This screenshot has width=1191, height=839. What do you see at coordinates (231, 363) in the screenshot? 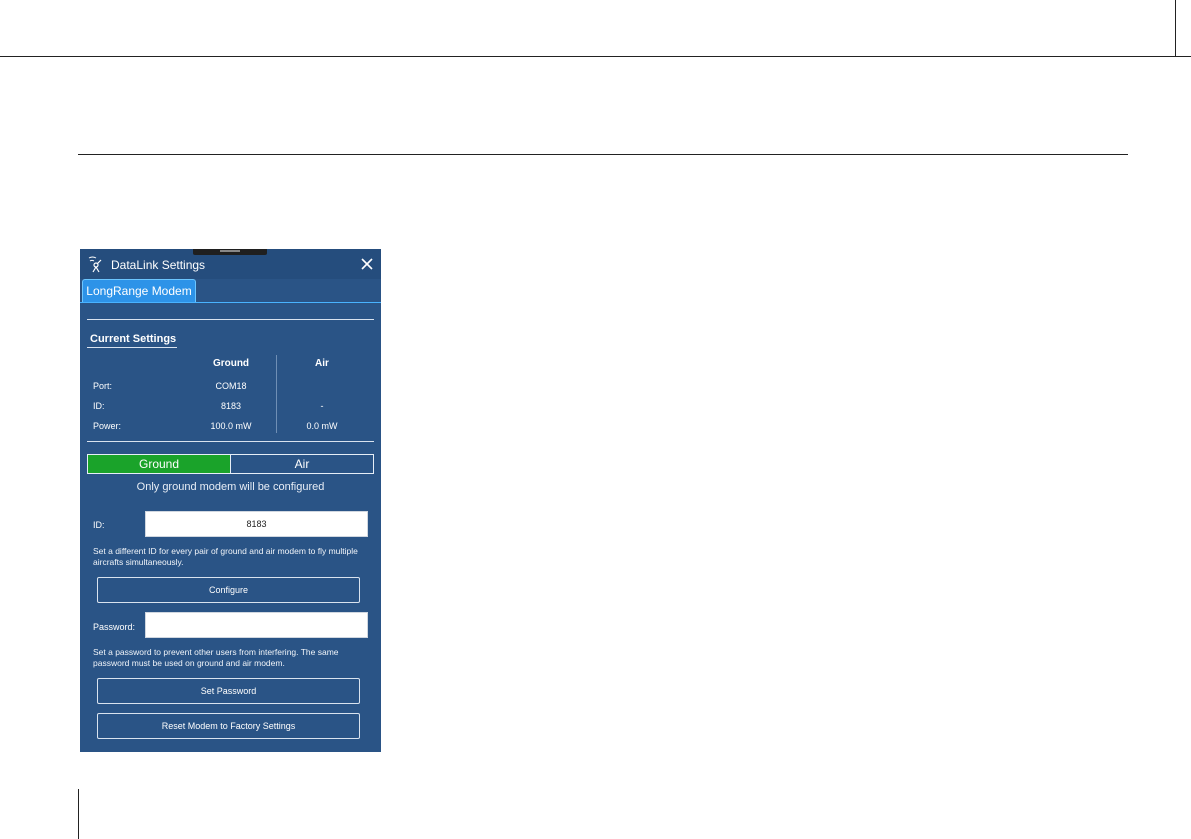
I see `ground-column-header: Ground` at bounding box center [231, 363].